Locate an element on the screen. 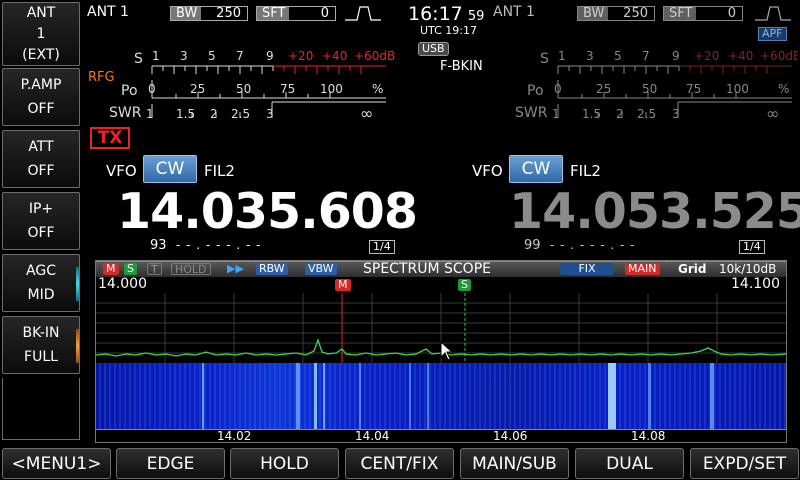  bkin-key: BK-IN FULL is located at coordinates (41, 345).